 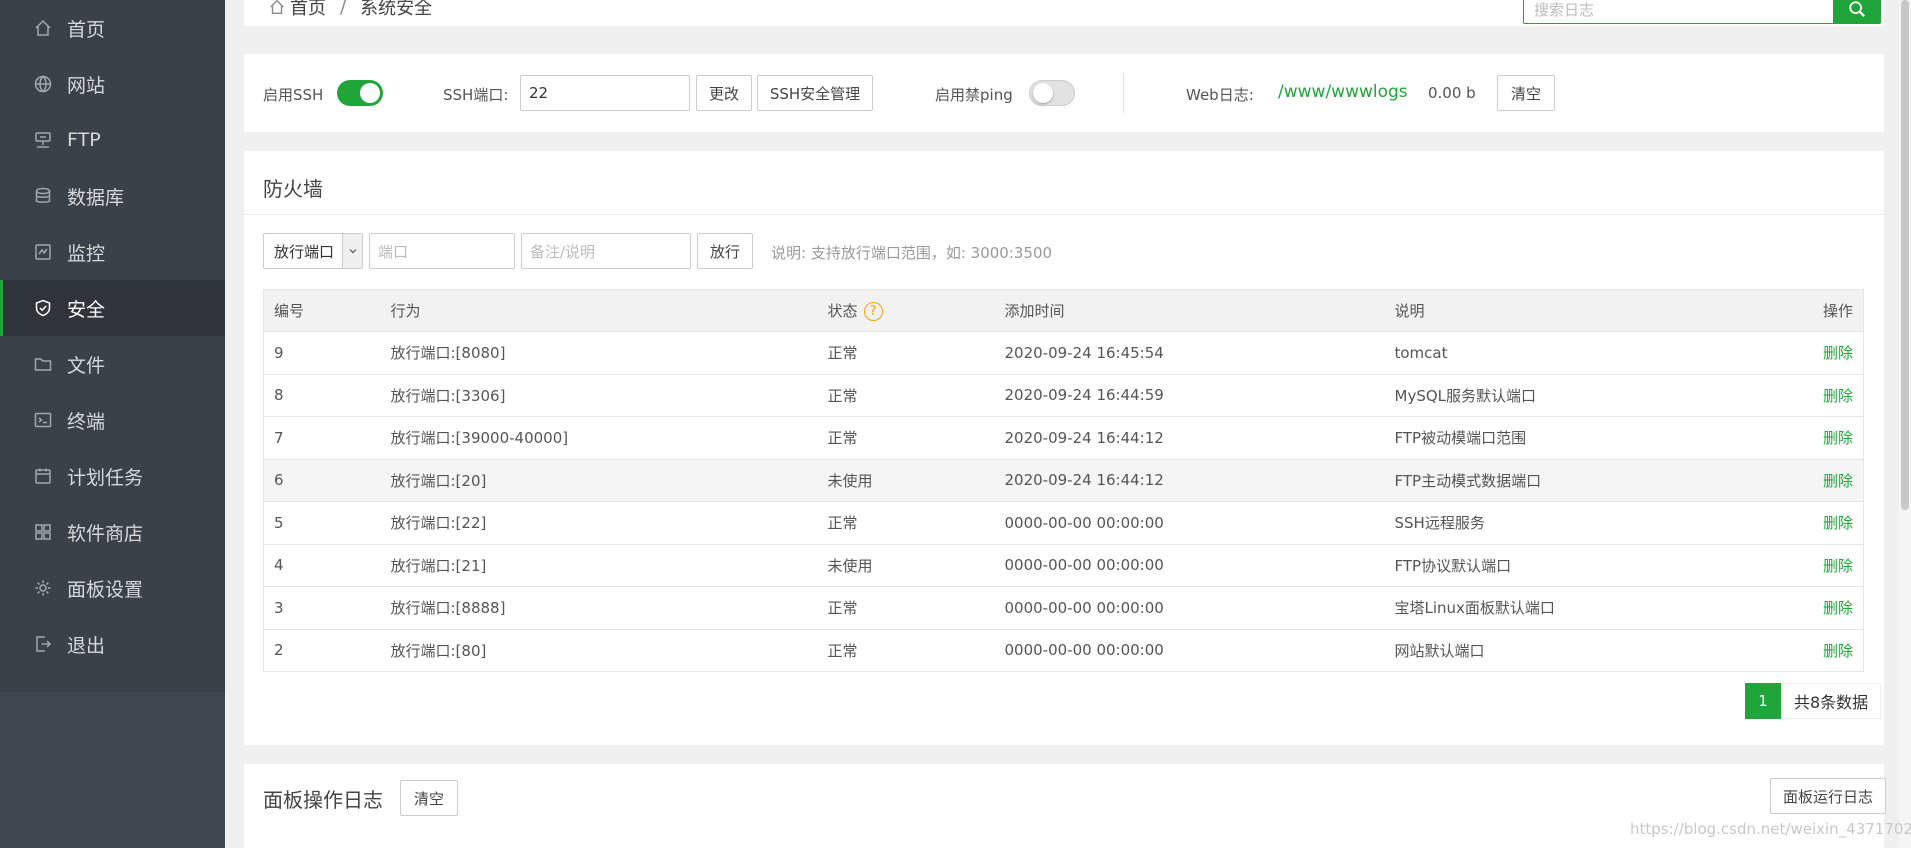 What do you see at coordinates (1857, 9) in the screenshot?
I see `search-icon` at bounding box center [1857, 9].